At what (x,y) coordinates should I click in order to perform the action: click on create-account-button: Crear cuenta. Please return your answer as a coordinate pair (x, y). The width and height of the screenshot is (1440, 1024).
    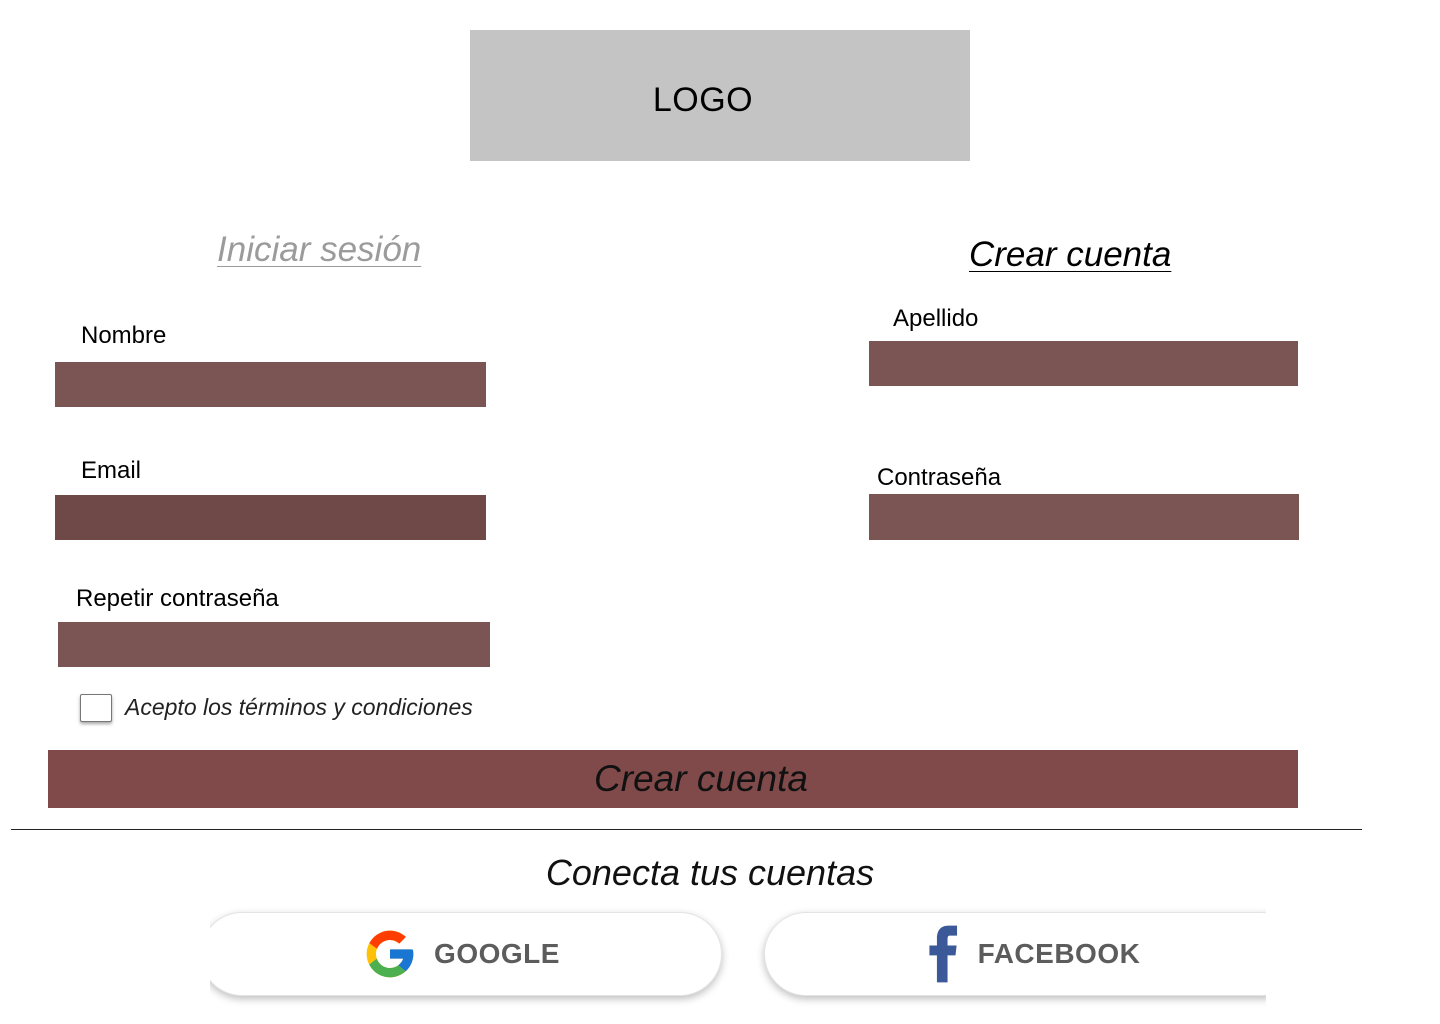
    Looking at the image, I should click on (673, 779).